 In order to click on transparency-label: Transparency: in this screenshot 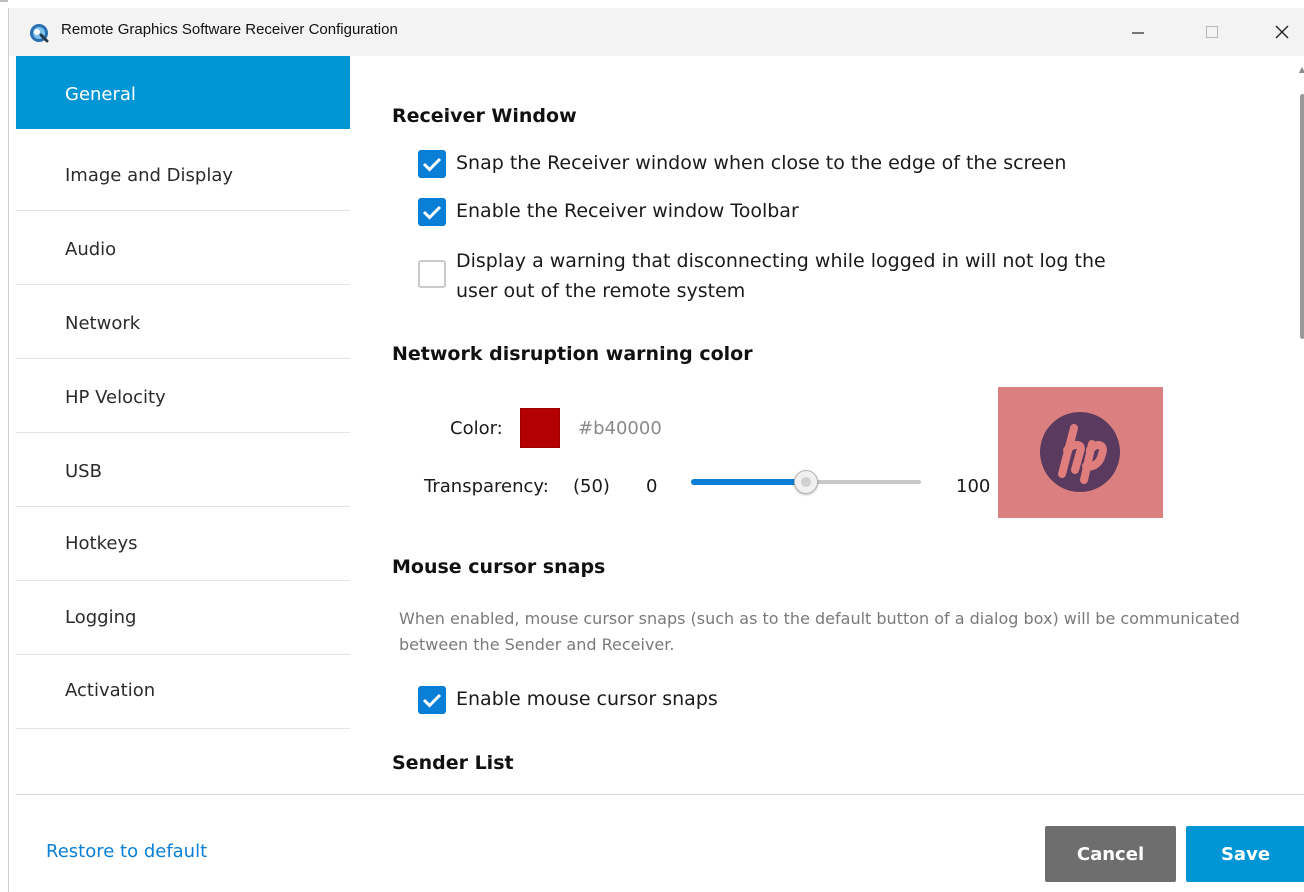, I will do `click(486, 486)`.